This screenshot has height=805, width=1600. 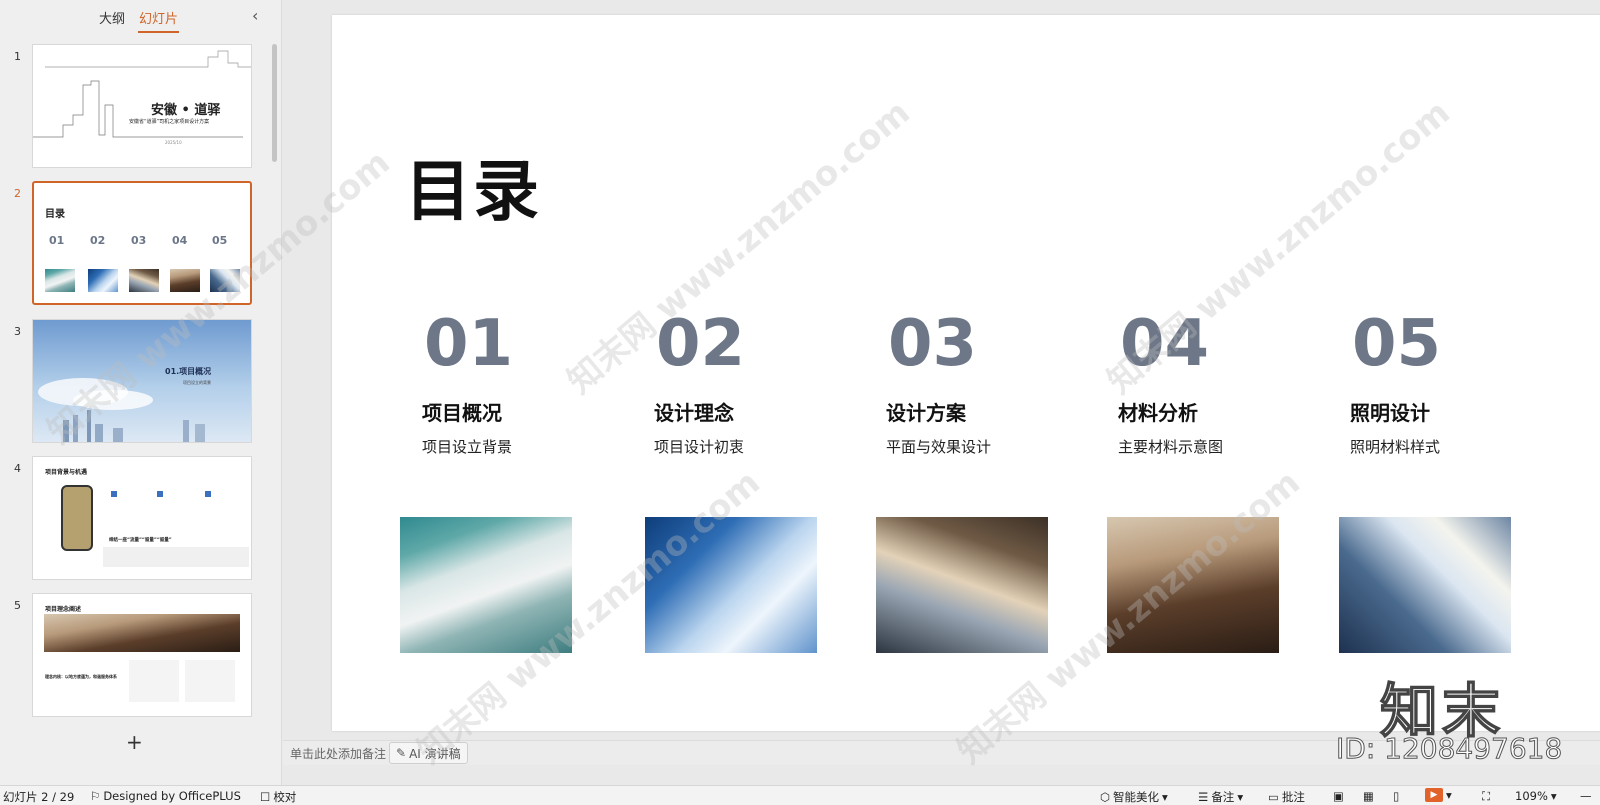 I want to click on thumbnail-item-number: 02, so click(x=98, y=240).